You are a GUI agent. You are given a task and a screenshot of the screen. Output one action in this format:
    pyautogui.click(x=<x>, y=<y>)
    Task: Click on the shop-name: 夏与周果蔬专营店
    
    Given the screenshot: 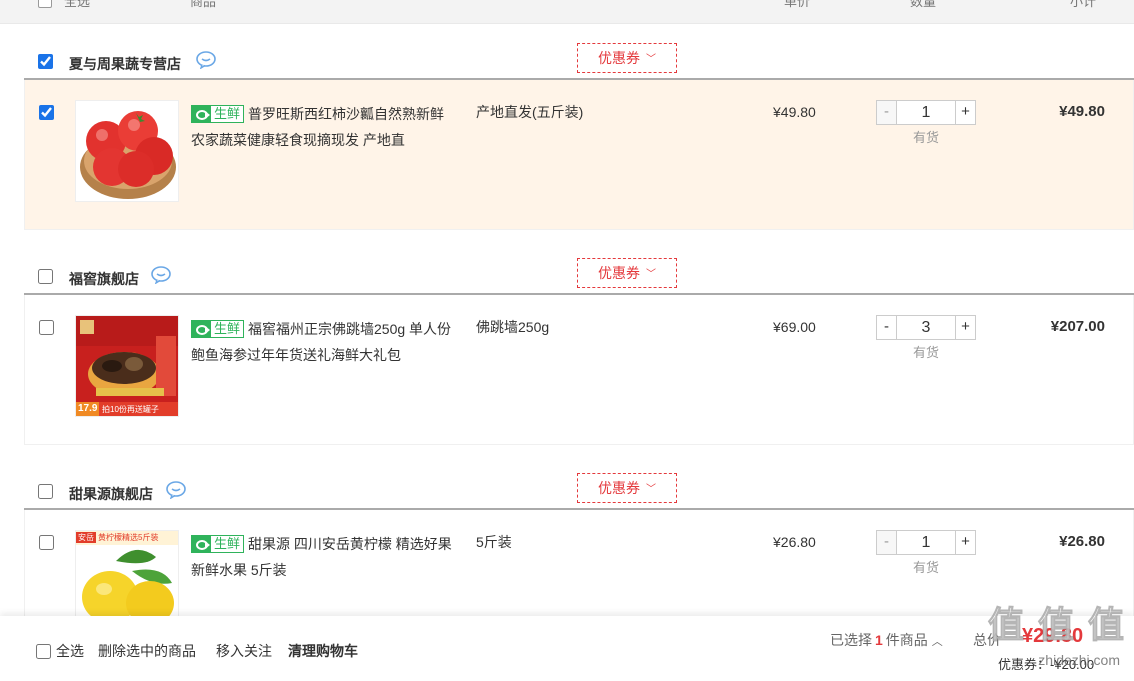 What is the action you would take?
    pyautogui.click(x=125, y=64)
    